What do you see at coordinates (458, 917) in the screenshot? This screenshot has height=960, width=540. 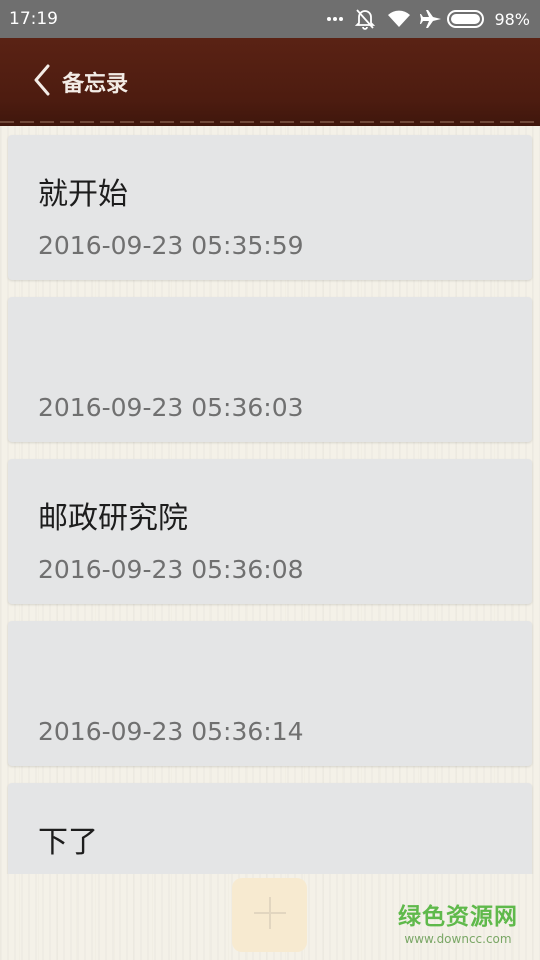 I see `watermark-logo: 绿色资源网` at bounding box center [458, 917].